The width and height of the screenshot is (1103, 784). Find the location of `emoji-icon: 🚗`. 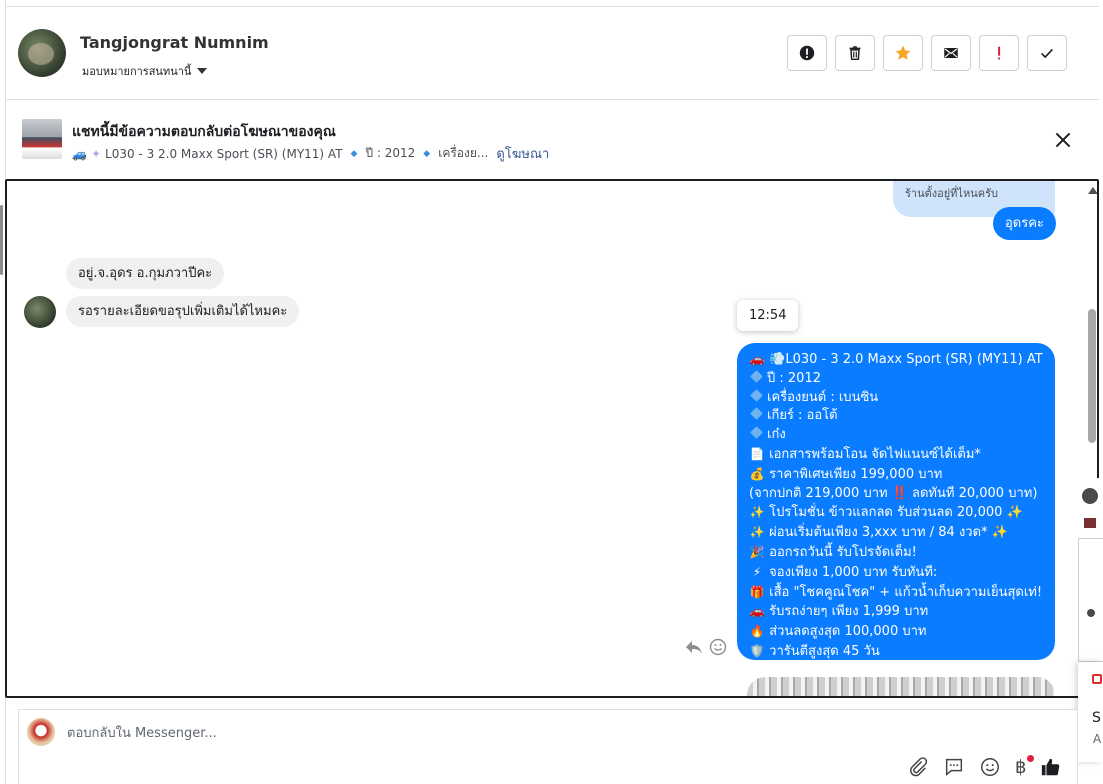

emoji-icon: 🚗 is located at coordinates (757, 611).